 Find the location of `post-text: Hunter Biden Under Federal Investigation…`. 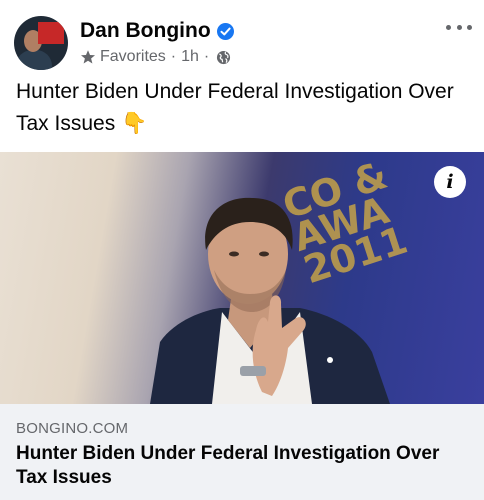

post-text: Hunter Biden Under Federal Investigation… is located at coordinates (235, 107).